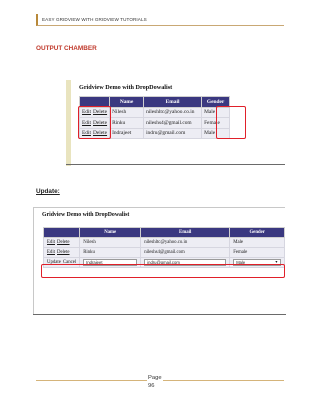 The image size is (320, 414). I want to click on running-header-text: EASY GRIDVIEW WITH GRIDVIEW TUTORIALS, so click(94, 19).